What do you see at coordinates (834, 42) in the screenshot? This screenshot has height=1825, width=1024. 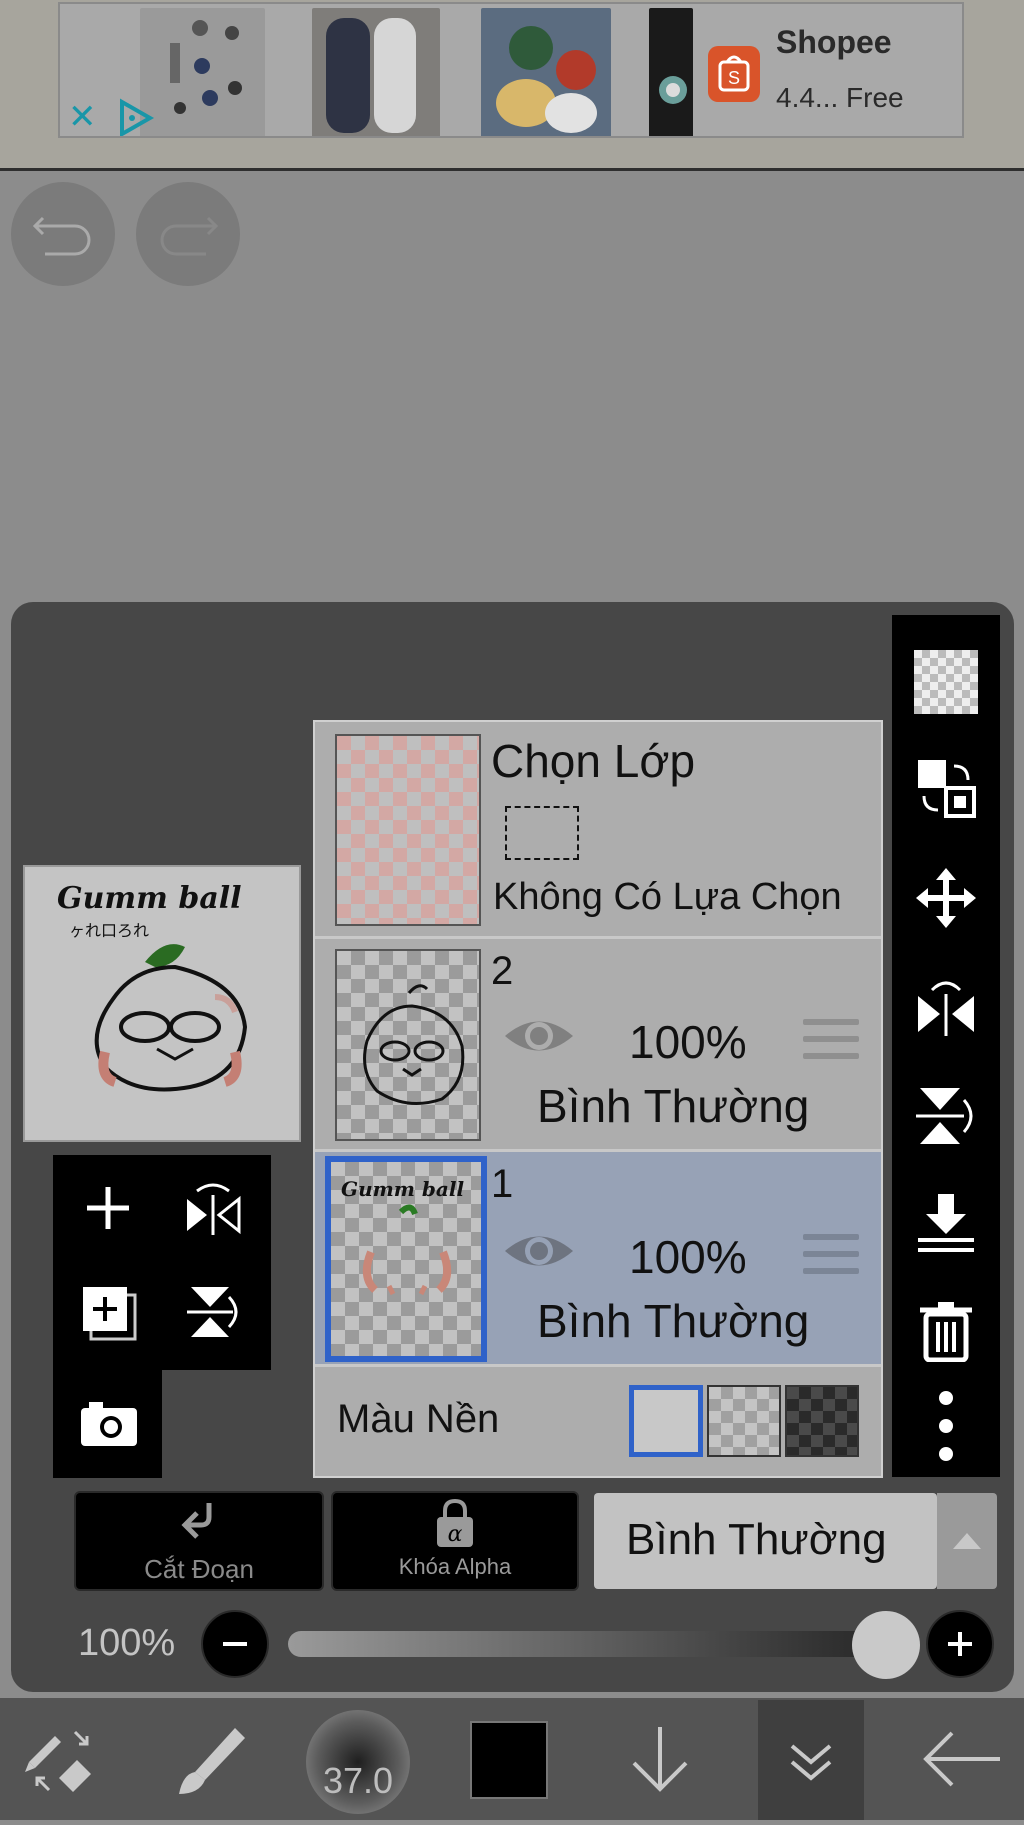 I see `ad-title: Shopee` at bounding box center [834, 42].